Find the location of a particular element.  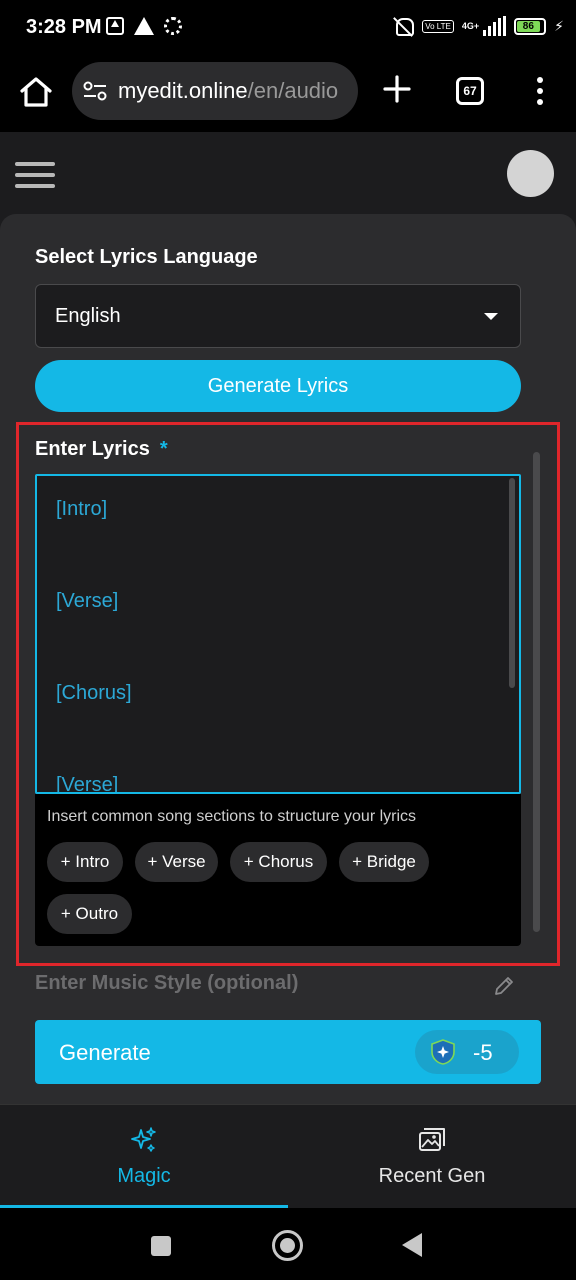

credit-cost-badge: -5 is located at coordinates (467, 1052).